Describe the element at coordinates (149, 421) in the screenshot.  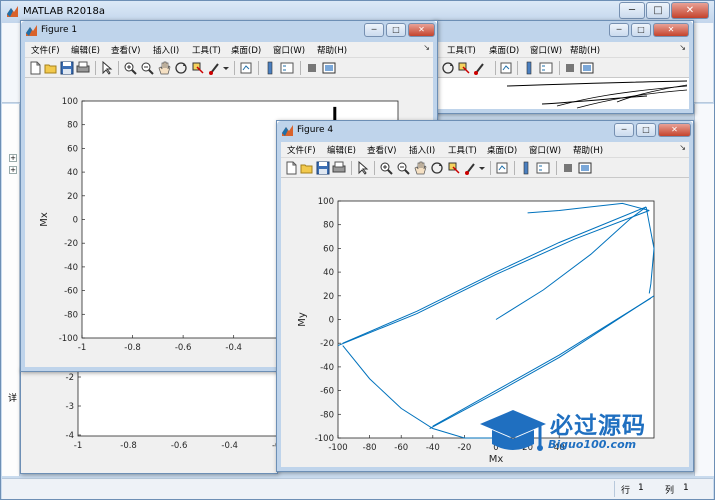
I see `lower-background-figure: -2-3-4-1-0.8-0.6-0.4-0.200.2Hx` at that location.